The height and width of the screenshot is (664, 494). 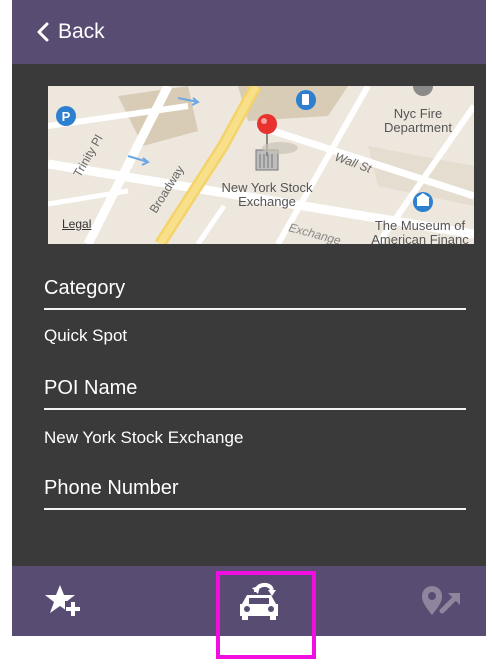 I want to click on place-label-fire-line2: Department, so click(x=418, y=127).